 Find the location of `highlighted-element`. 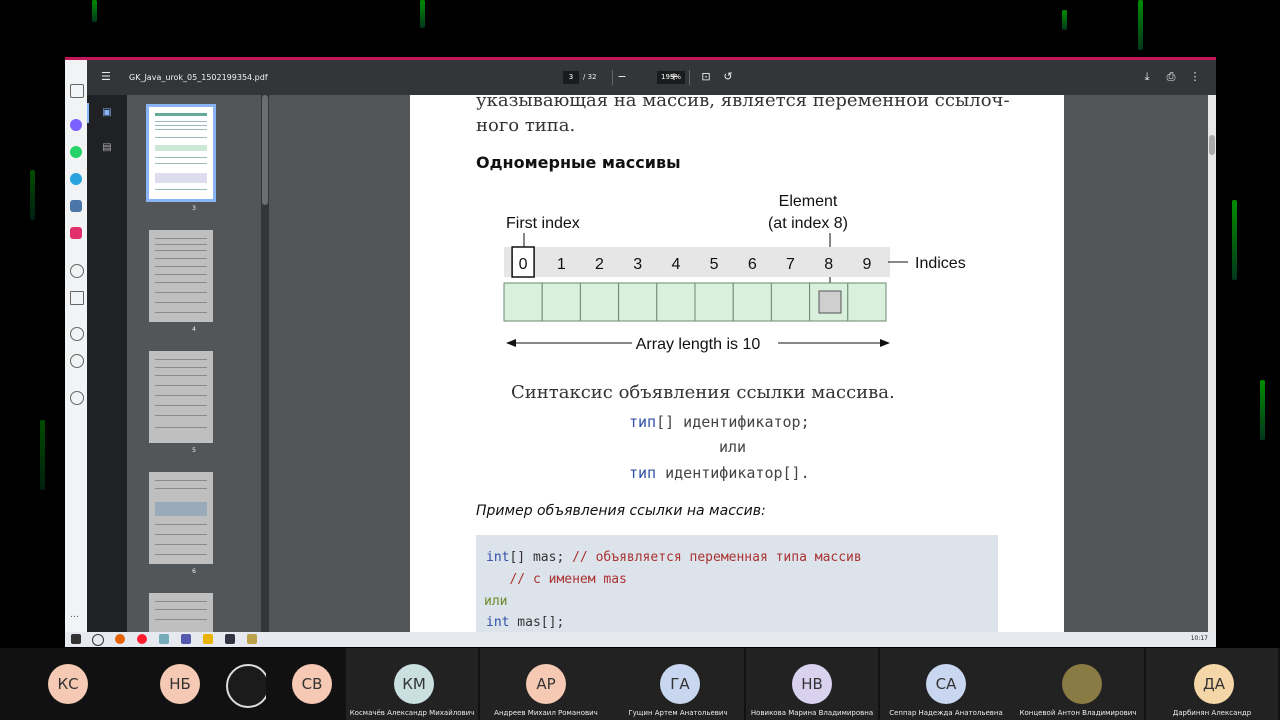

highlighted-element is located at coordinates (830, 302).